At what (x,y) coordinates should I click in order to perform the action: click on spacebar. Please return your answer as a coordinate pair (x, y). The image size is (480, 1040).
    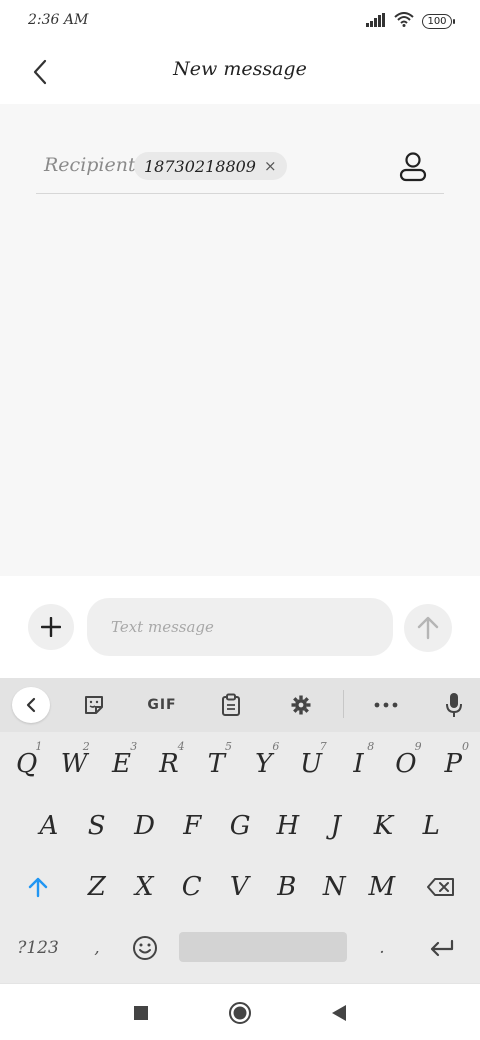
    Looking at the image, I should click on (263, 947).